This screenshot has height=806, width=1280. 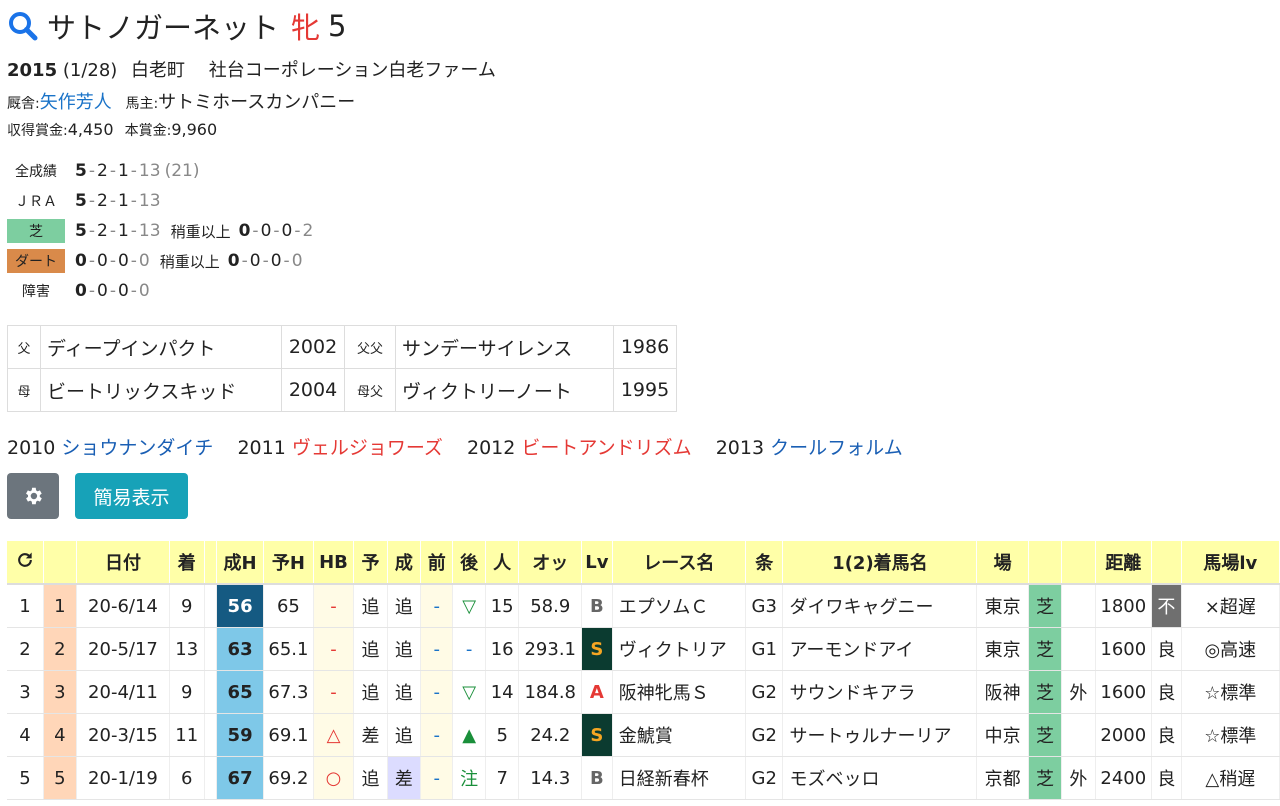 What do you see at coordinates (240, 692) in the screenshot?
I see `result-h: 65` at bounding box center [240, 692].